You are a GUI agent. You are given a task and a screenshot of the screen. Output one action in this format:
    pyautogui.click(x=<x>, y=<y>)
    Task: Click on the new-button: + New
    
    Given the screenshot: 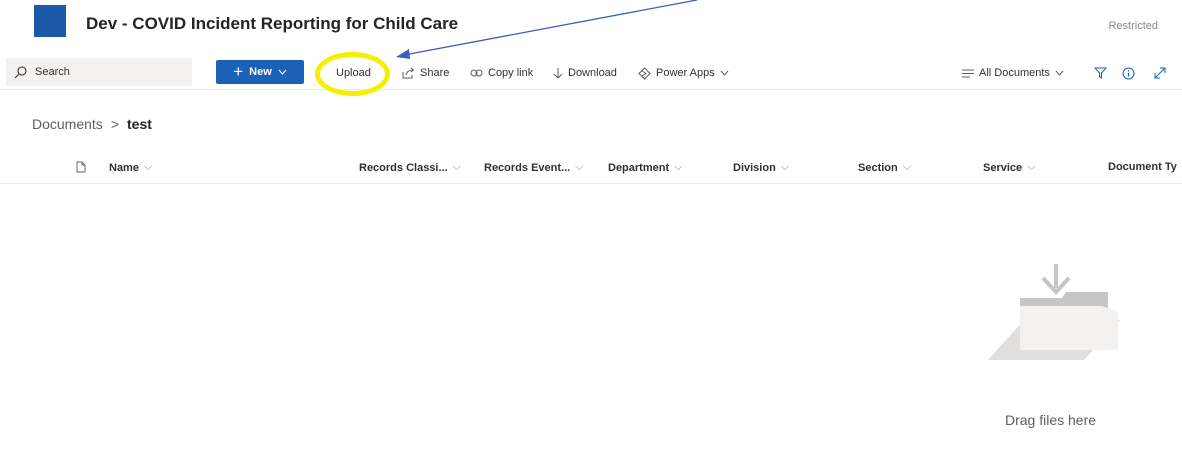 What is the action you would take?
    pyautogui.click(x=260, y=72)
    